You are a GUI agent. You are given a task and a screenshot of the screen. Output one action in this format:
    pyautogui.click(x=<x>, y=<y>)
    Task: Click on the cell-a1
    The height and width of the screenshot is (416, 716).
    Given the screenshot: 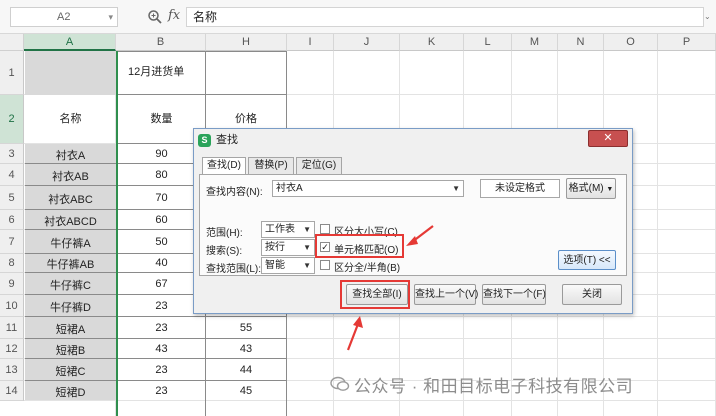 What is the action you would take?
    pyautogui.click(x=70, y=73)
    